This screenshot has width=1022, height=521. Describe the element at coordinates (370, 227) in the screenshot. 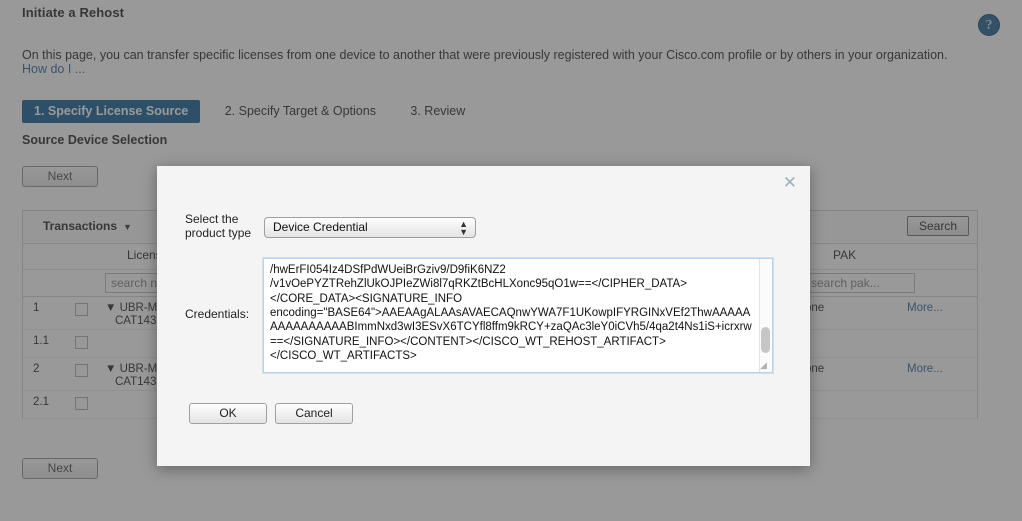

I see `product-type-select: Device Credential ▲ ▼` at that location.